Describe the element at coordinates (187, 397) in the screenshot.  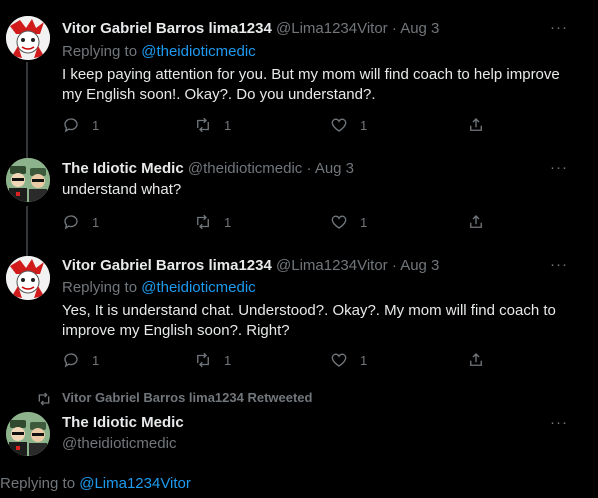
I see `retweeted-notice: Vitor Gabriel Barros lima1234 Retweeted` at that location.